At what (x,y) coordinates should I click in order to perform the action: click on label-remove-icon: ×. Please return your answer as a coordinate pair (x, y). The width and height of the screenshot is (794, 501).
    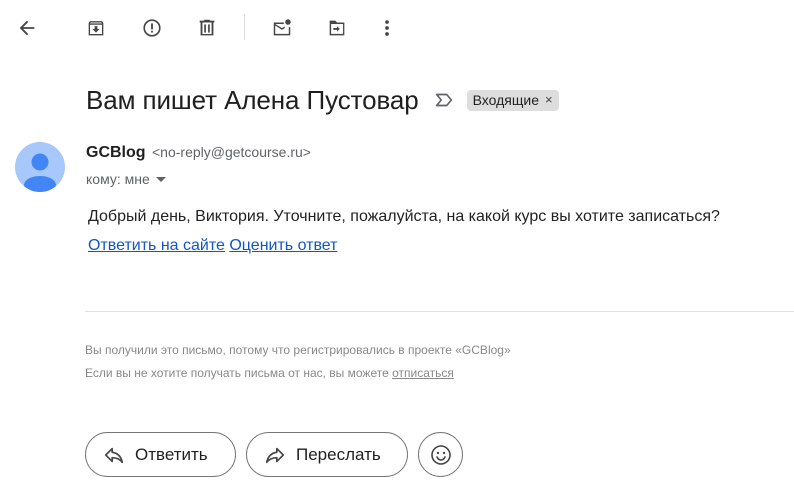
    Looking at the image, I should click on (549, 99).